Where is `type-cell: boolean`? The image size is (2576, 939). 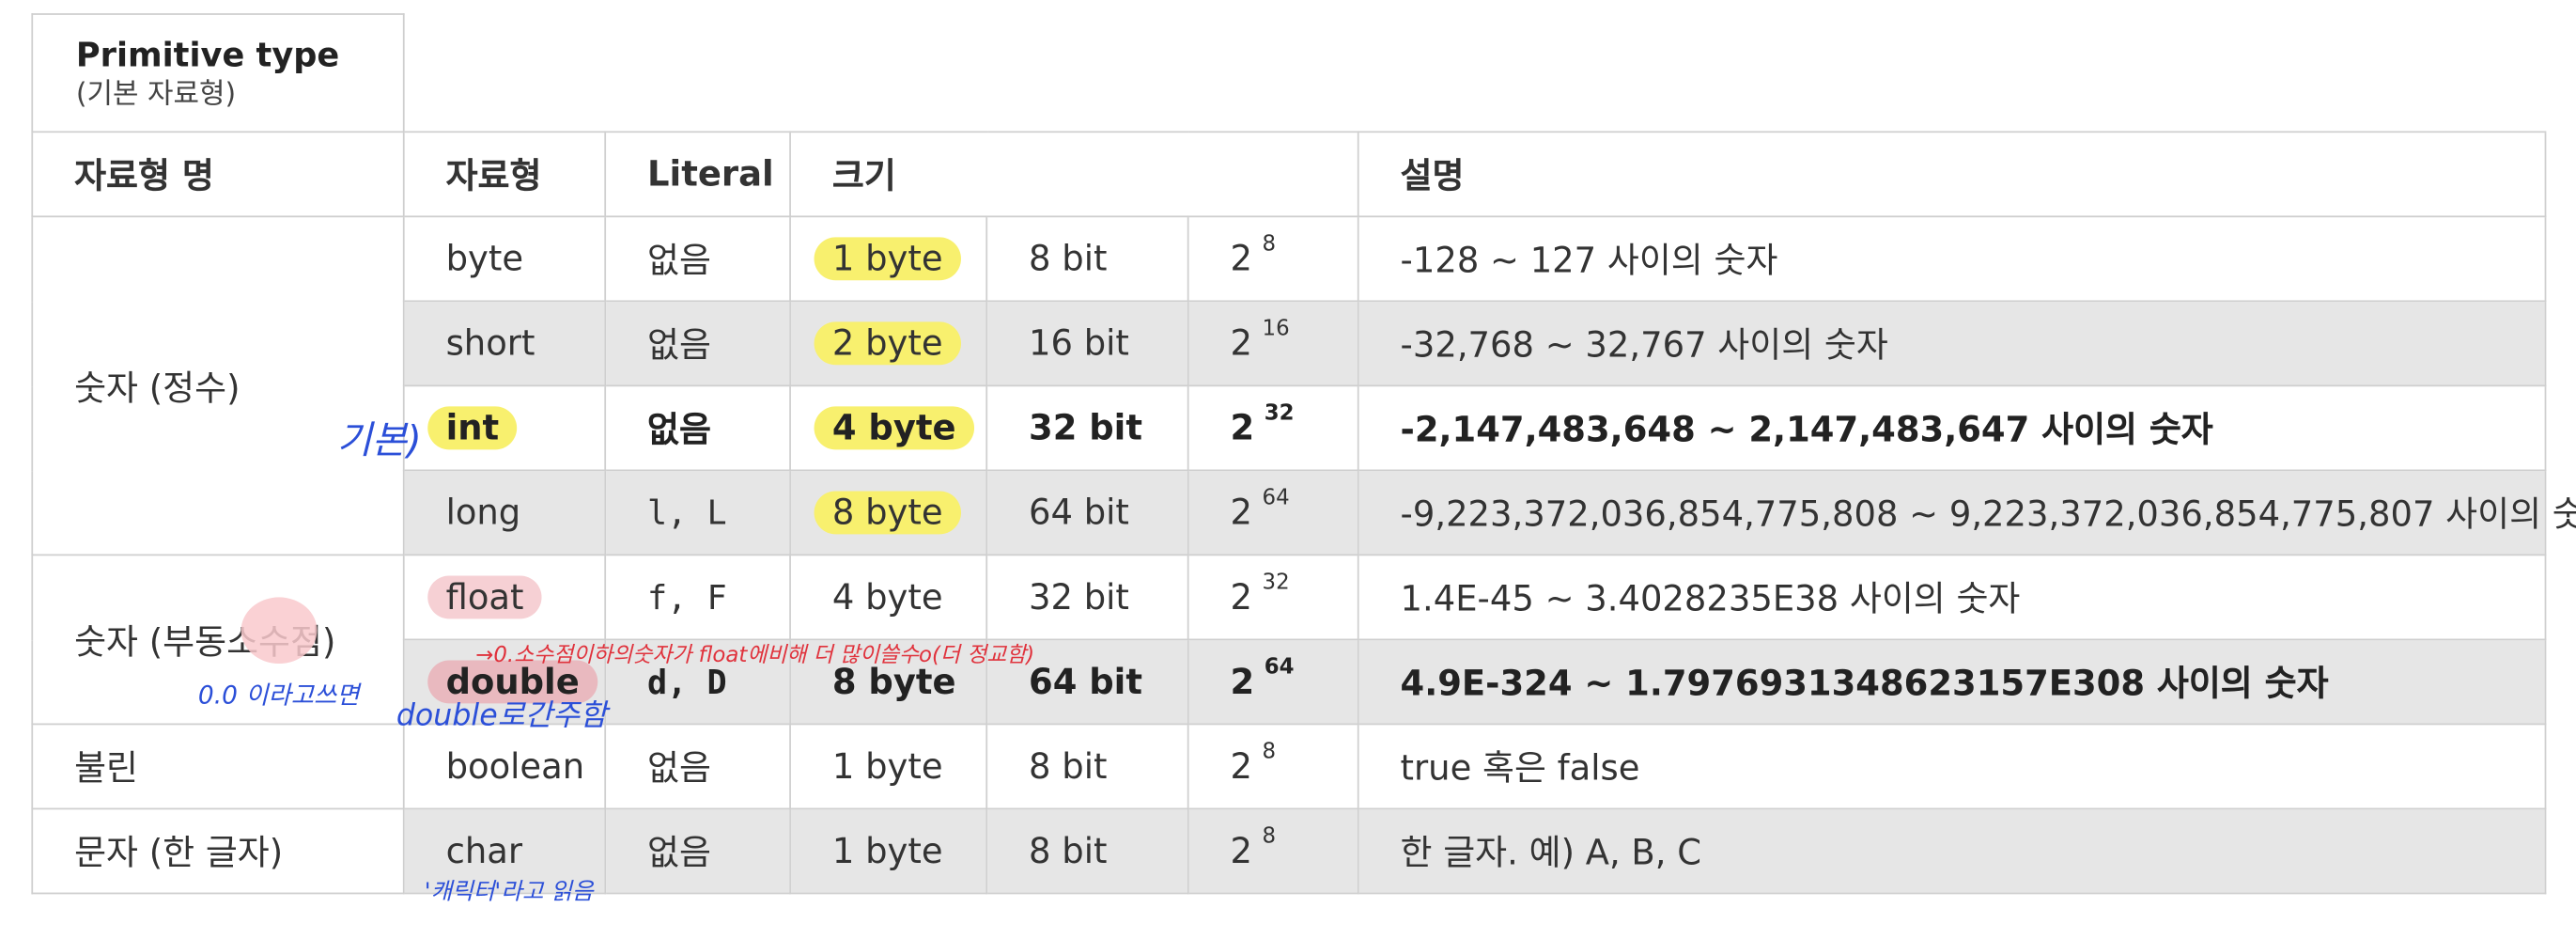
type-cell: boolean is located at coordinates (504, 766).